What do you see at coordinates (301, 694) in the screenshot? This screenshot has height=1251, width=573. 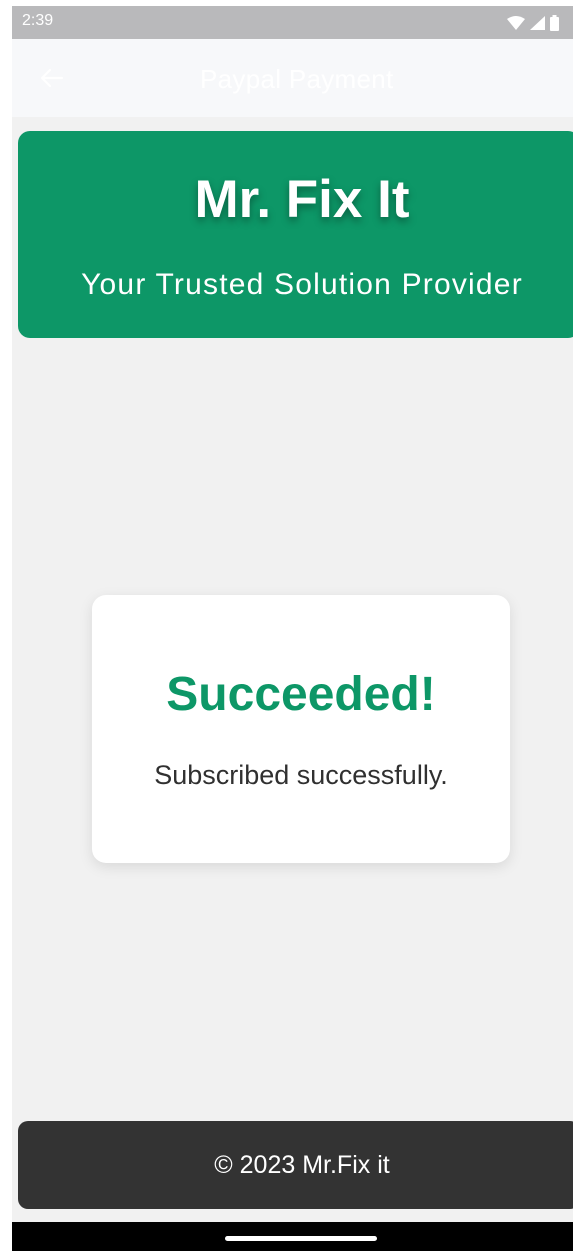 I see `result-title: Succeeded!` at bounding box center [301, 694].